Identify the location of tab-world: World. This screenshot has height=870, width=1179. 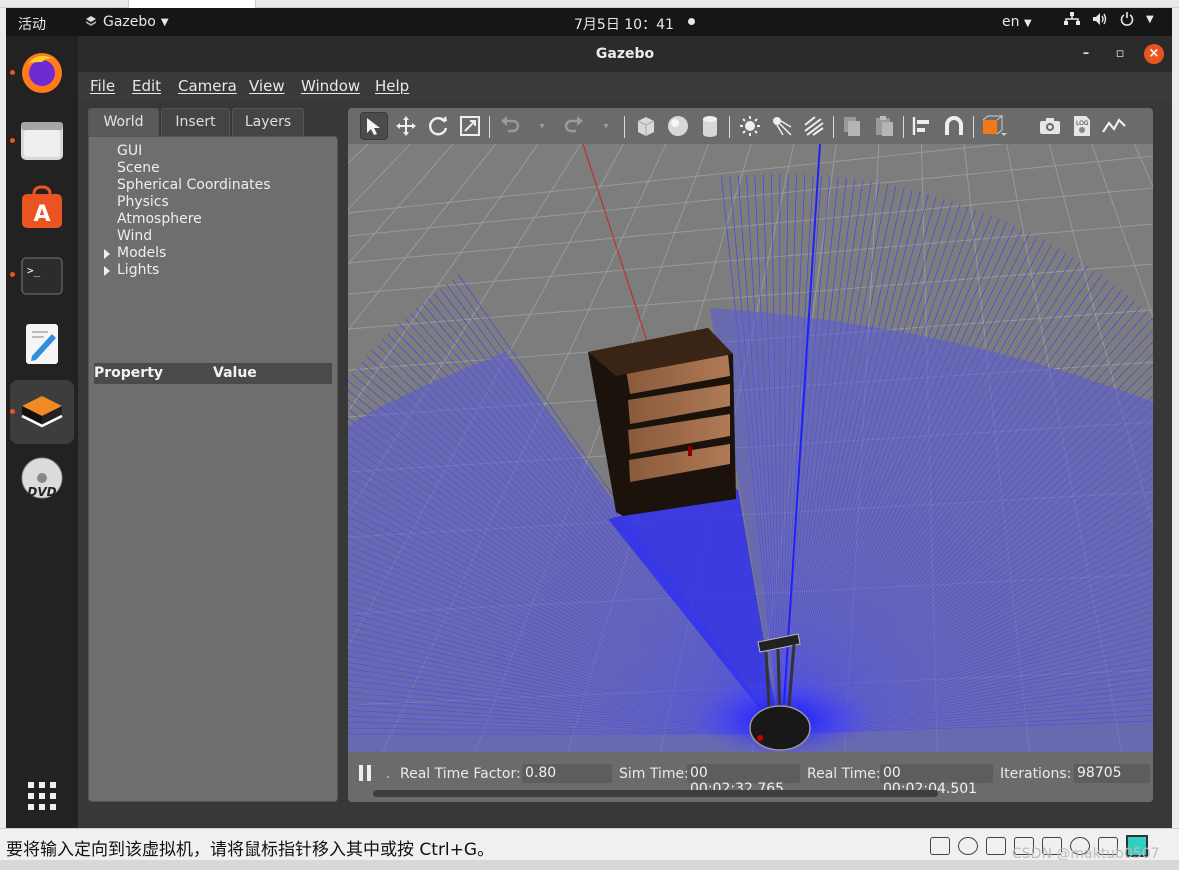
(123, 122).